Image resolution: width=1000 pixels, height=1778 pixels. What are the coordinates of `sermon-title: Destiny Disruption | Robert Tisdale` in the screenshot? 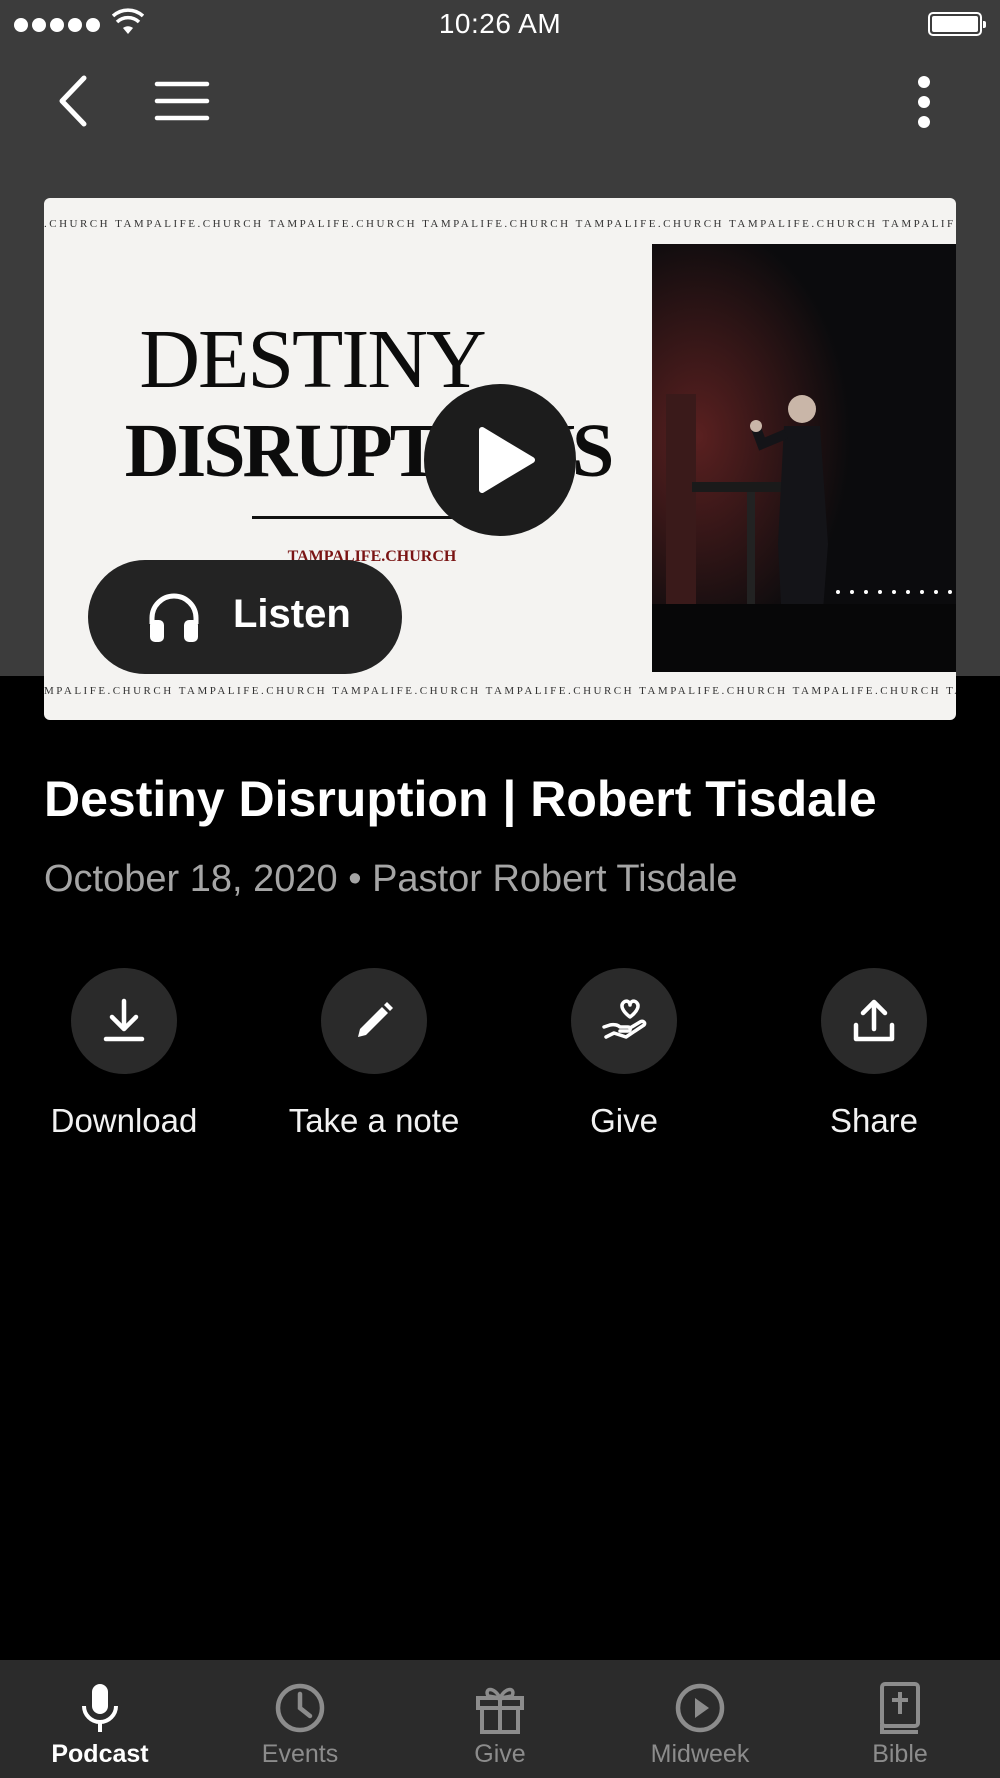 It's located at (460, 799).